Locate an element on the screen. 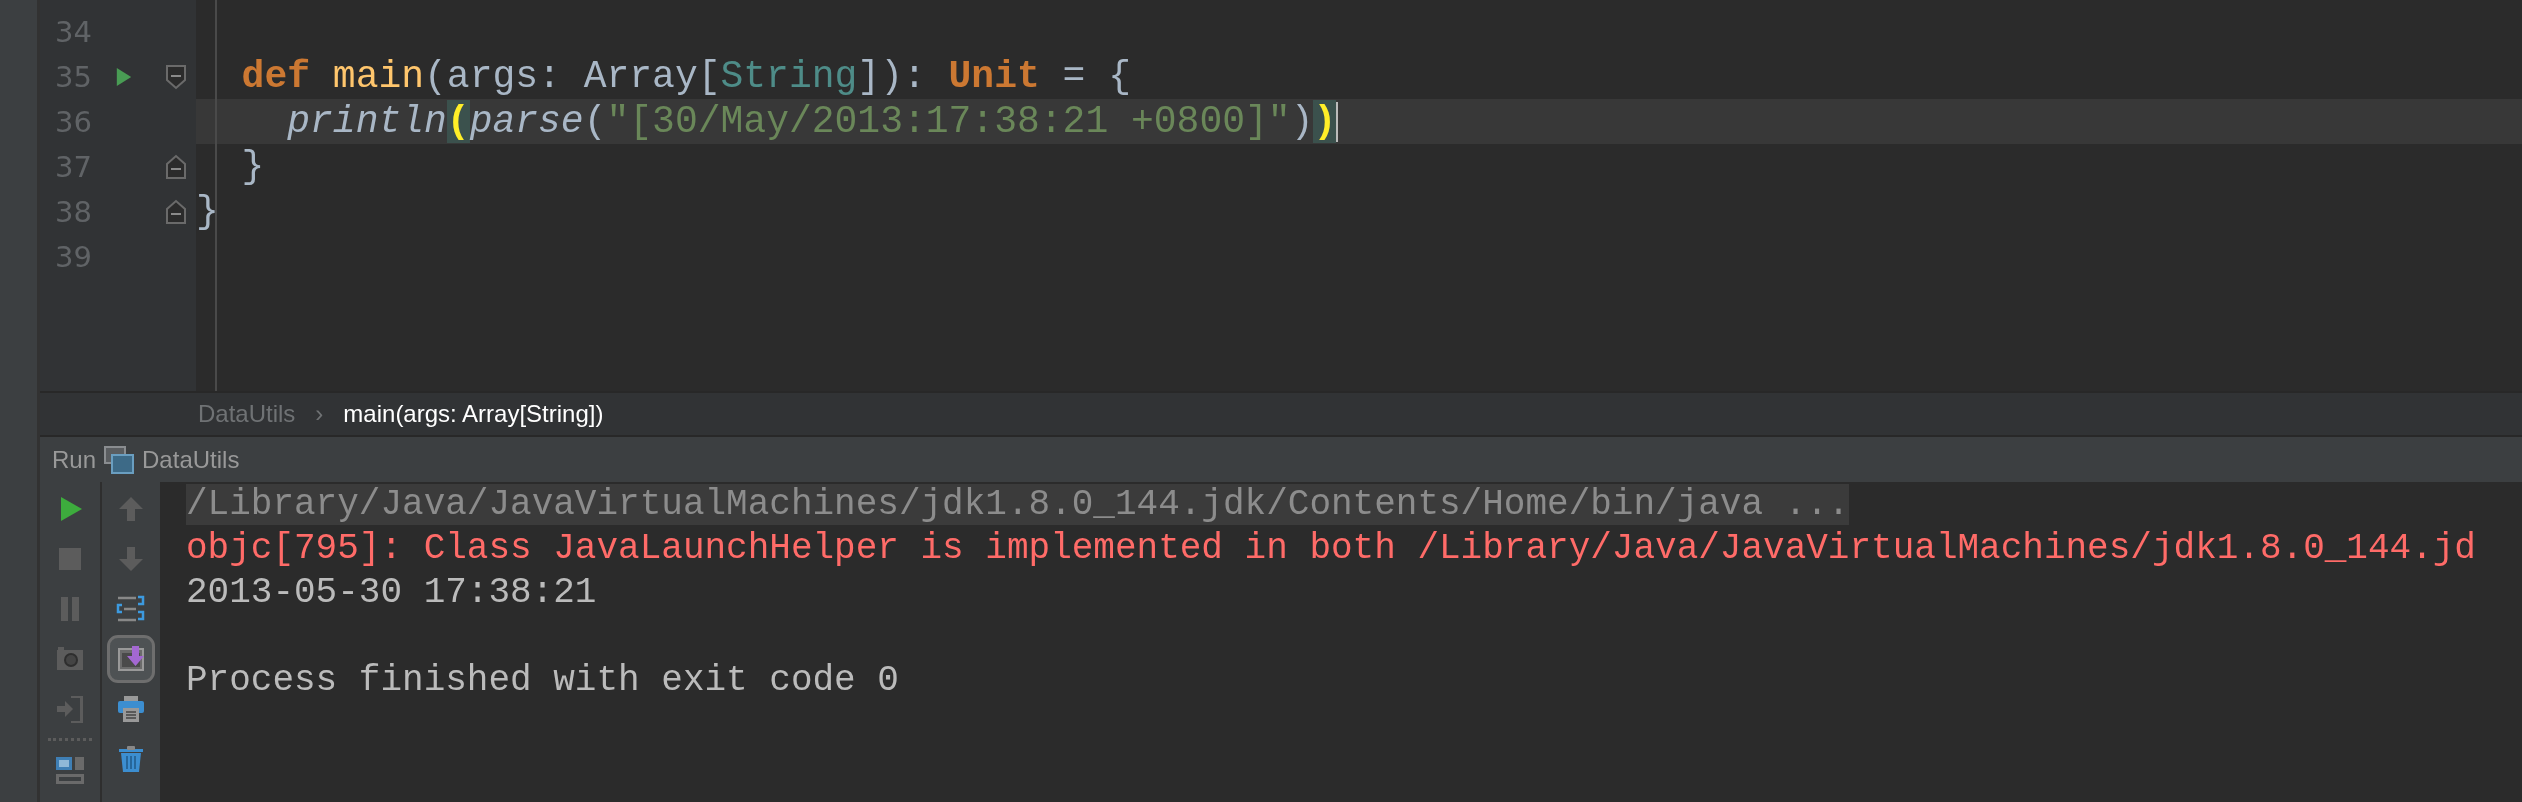  code-text: ]): is located at coordinates (892, 76).